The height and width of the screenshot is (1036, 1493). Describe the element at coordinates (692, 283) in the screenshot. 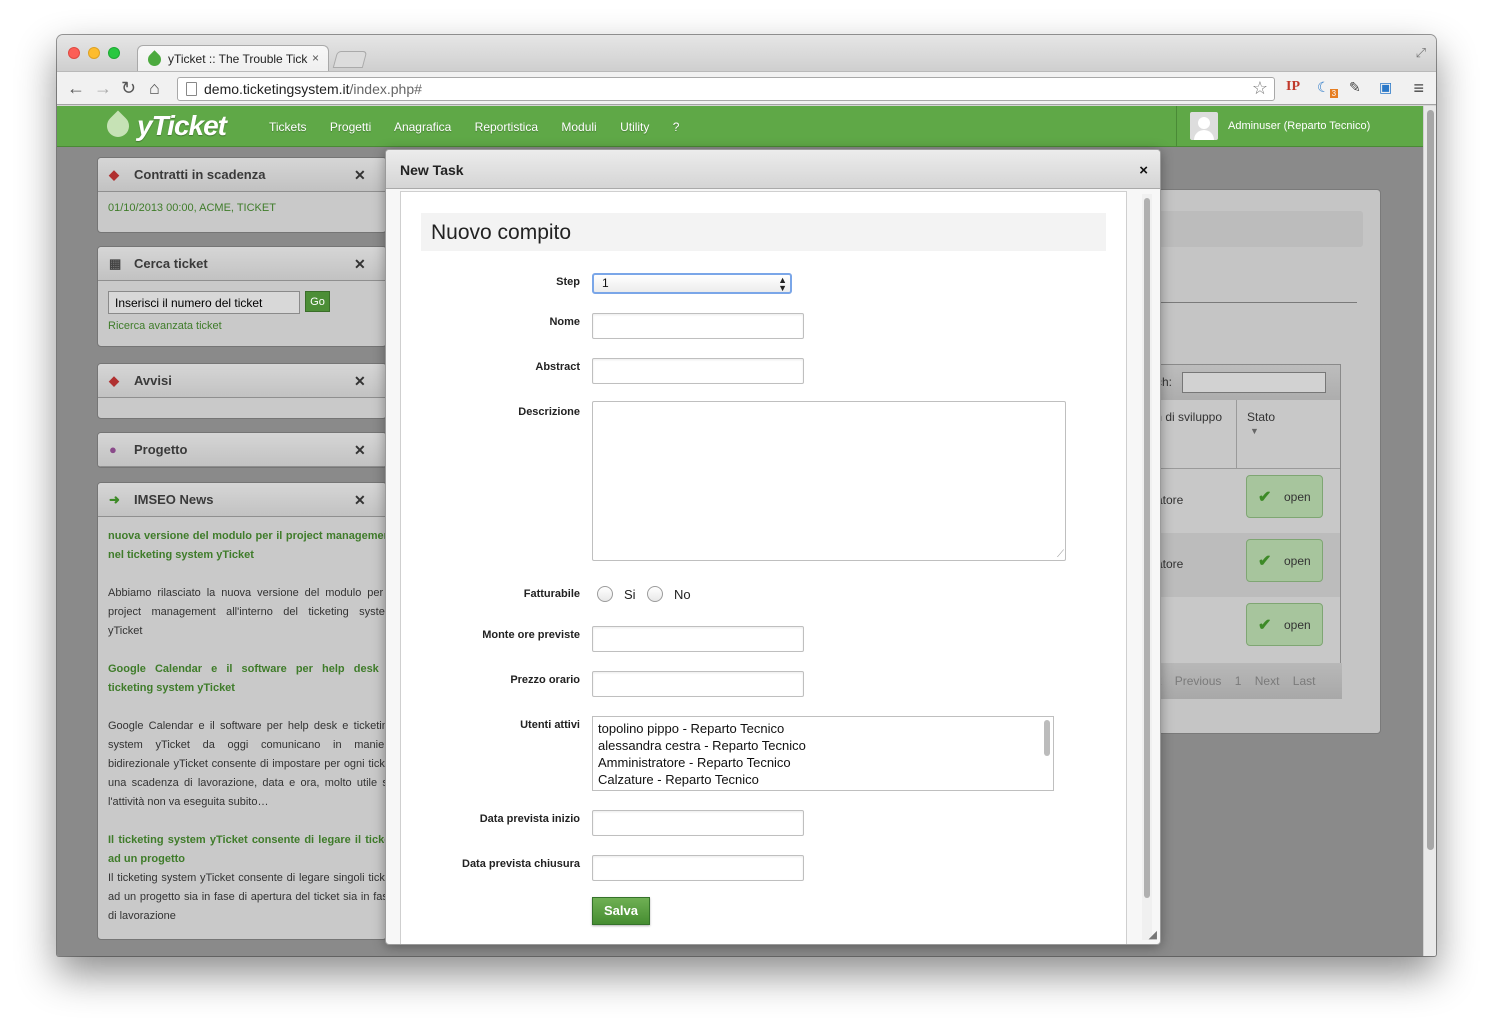

I see `step-select: 1 ▲ ▼` at that location.